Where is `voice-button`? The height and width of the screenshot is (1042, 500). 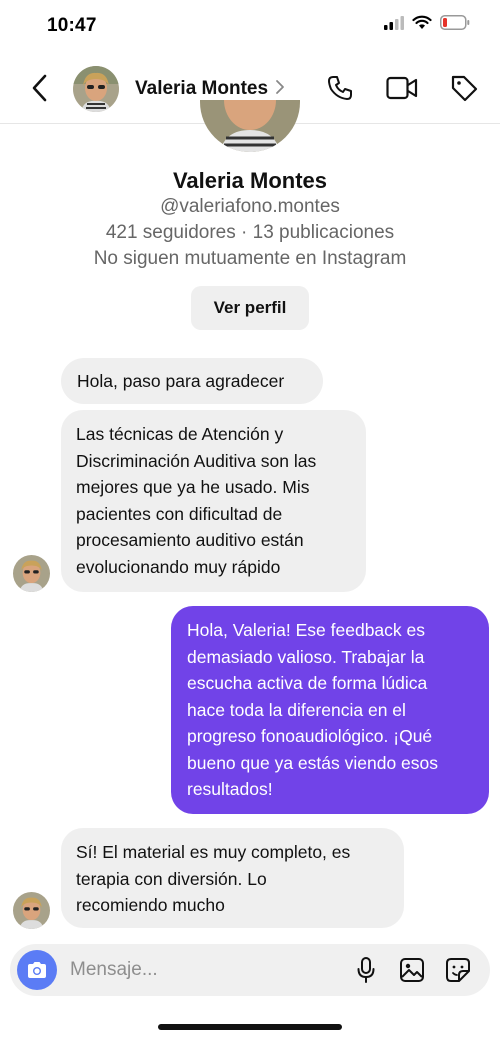
voice-button is located at coordinates (366, 970).